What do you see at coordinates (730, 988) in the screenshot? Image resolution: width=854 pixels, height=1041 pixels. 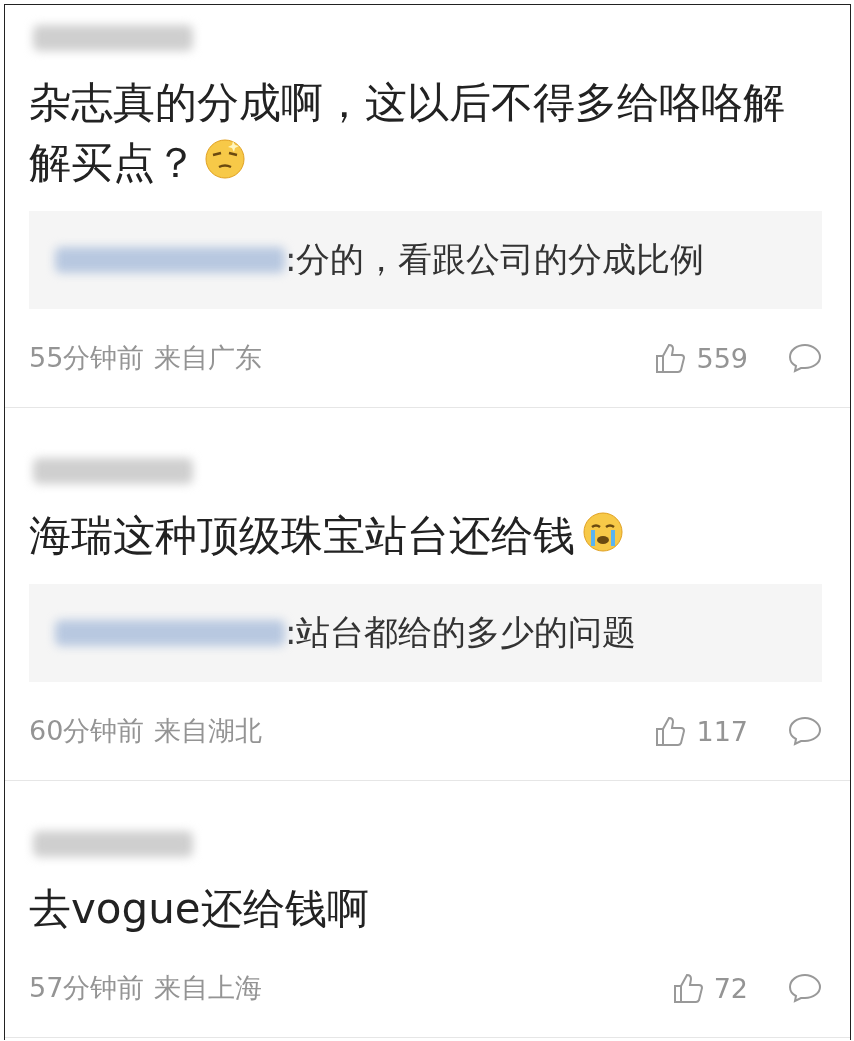 I see `like-count: 72` at bounding box center [730, 988].